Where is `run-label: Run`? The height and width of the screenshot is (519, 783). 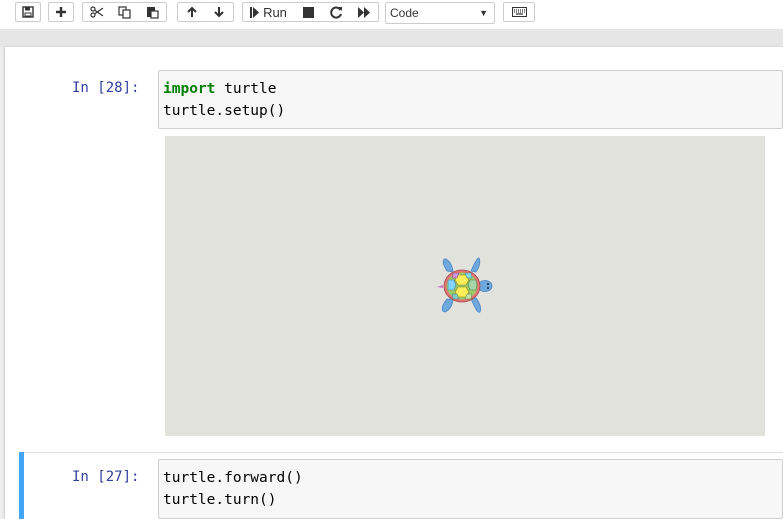 run-label: Run is located at coordinates (275, 12).